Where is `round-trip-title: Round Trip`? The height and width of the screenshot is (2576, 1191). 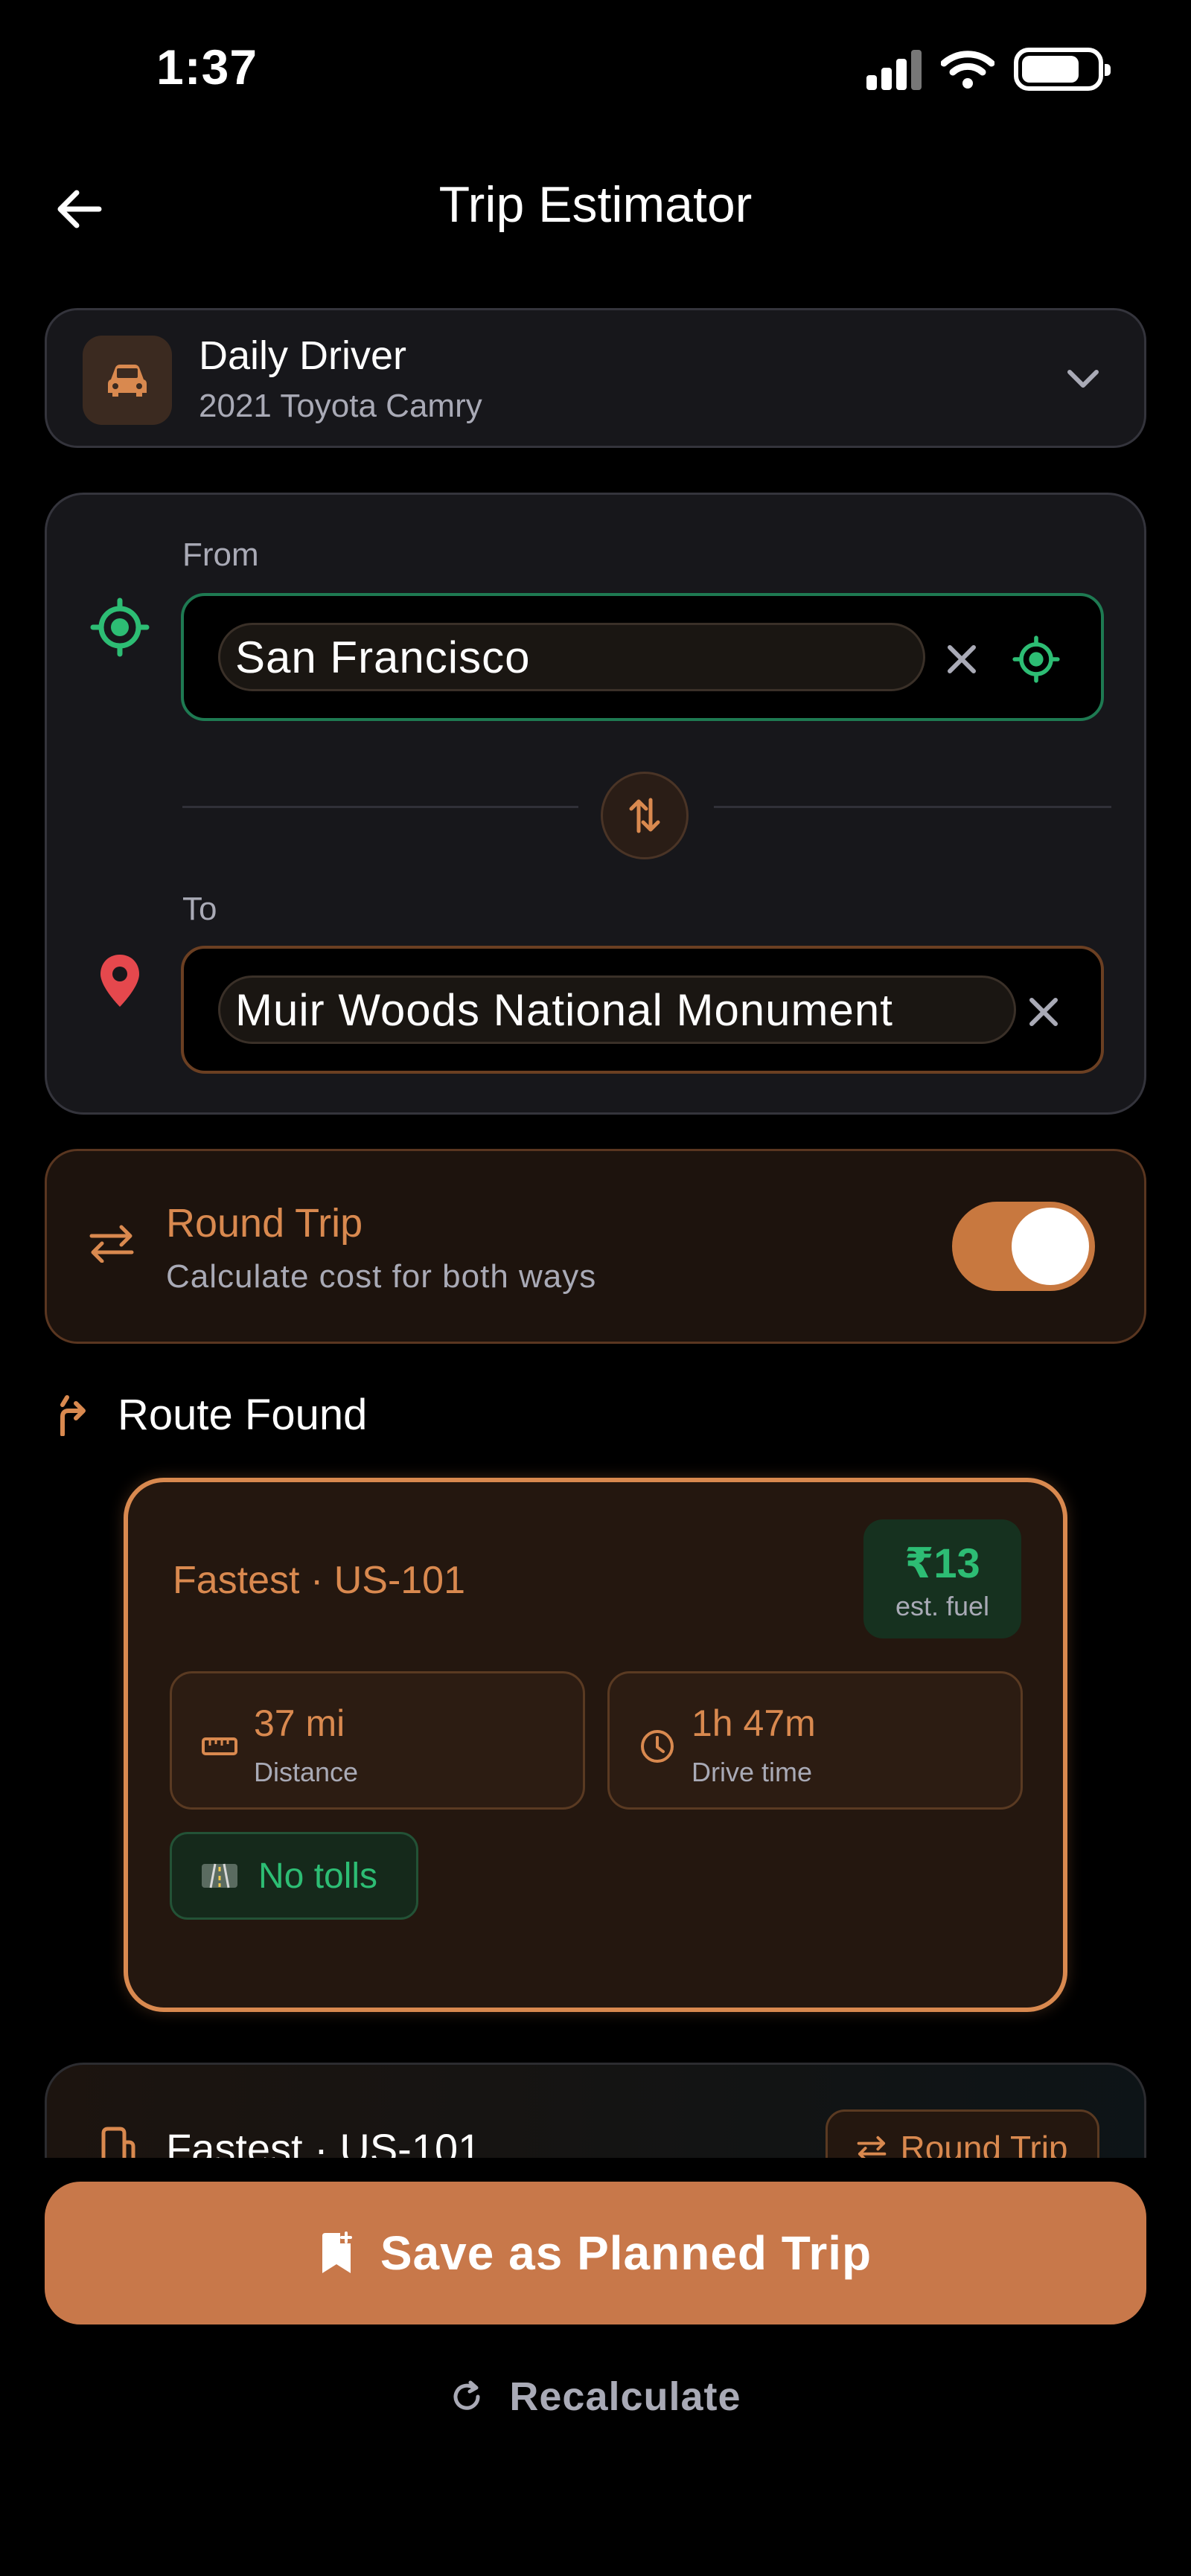 round-trip-title: Round Trip is located at coordinates (264, 1223).